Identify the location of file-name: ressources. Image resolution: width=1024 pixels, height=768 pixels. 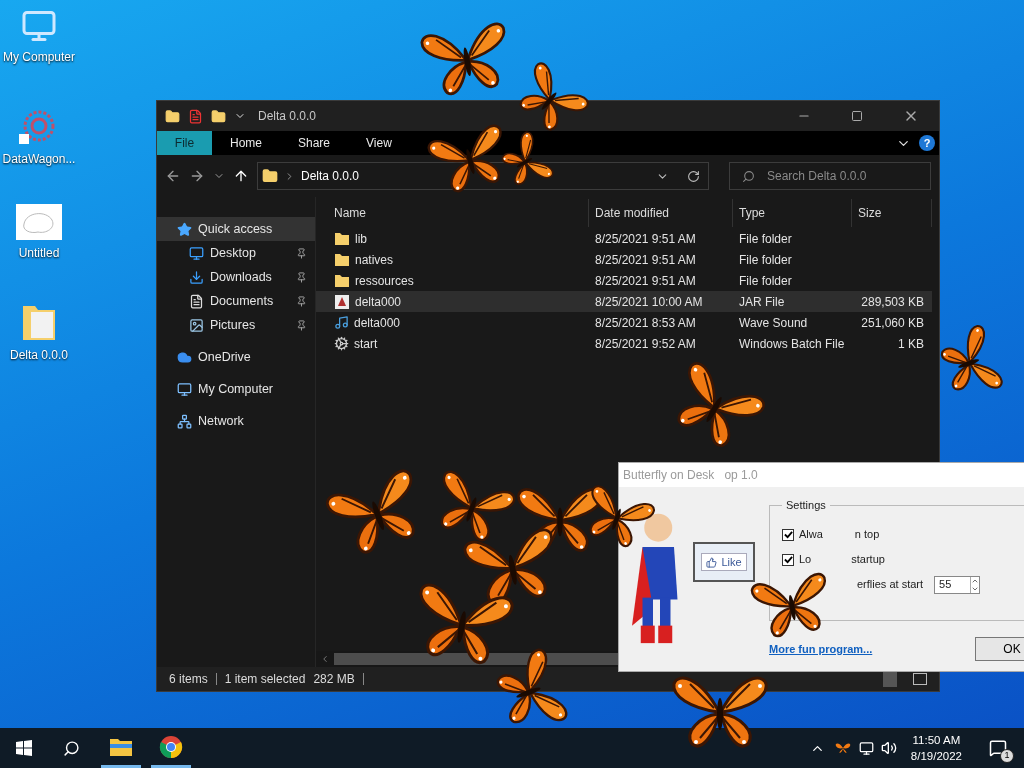
(384, 281).